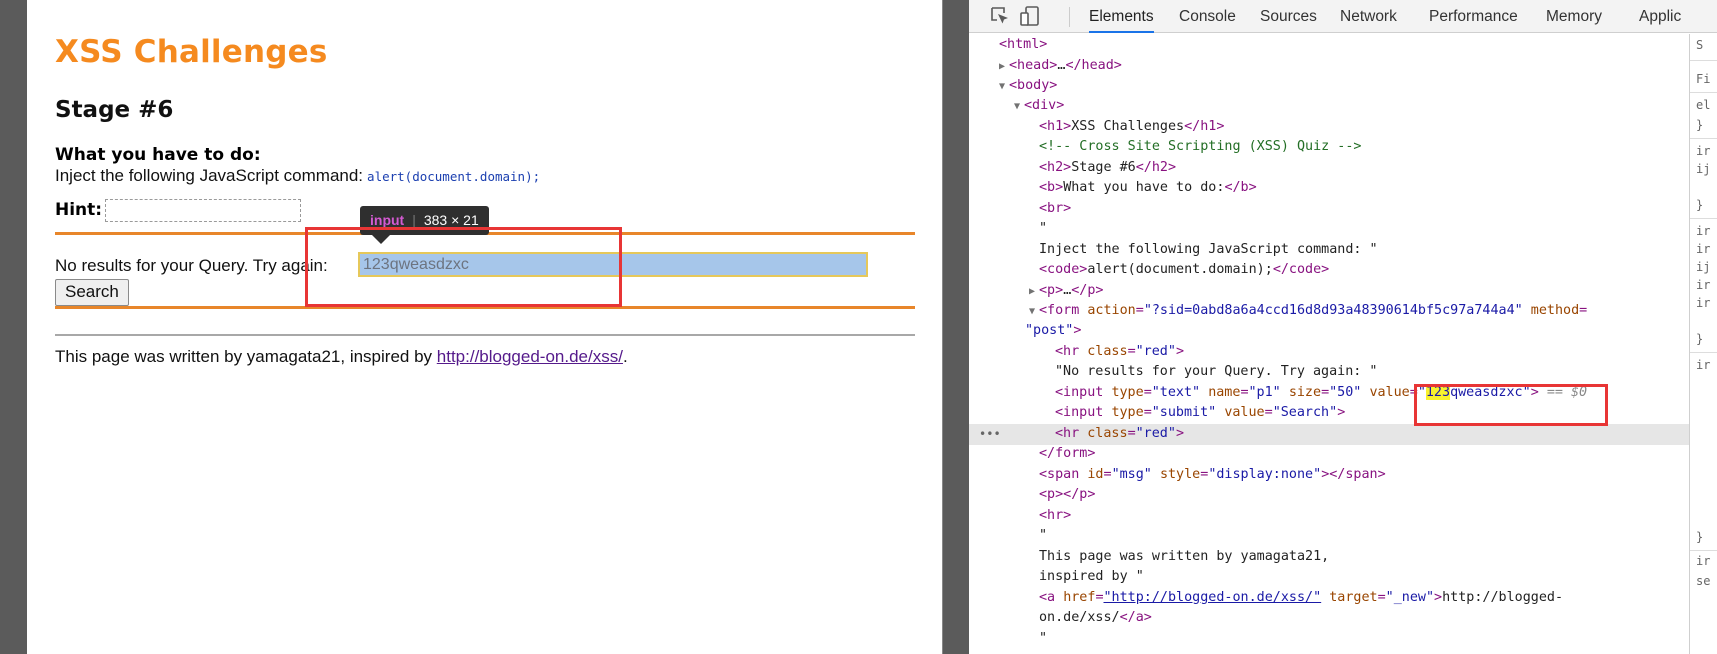 The height and width of the screenshot is (654, 1717). Describe the element at coordinates (1121, 16) in the screenshot. I see `tab-elements: Elements` at that location.